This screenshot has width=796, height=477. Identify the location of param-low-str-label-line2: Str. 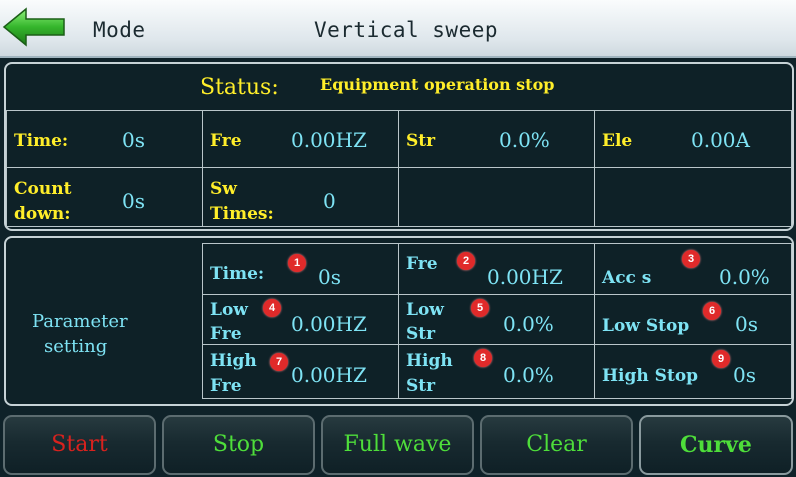
(421, 334).